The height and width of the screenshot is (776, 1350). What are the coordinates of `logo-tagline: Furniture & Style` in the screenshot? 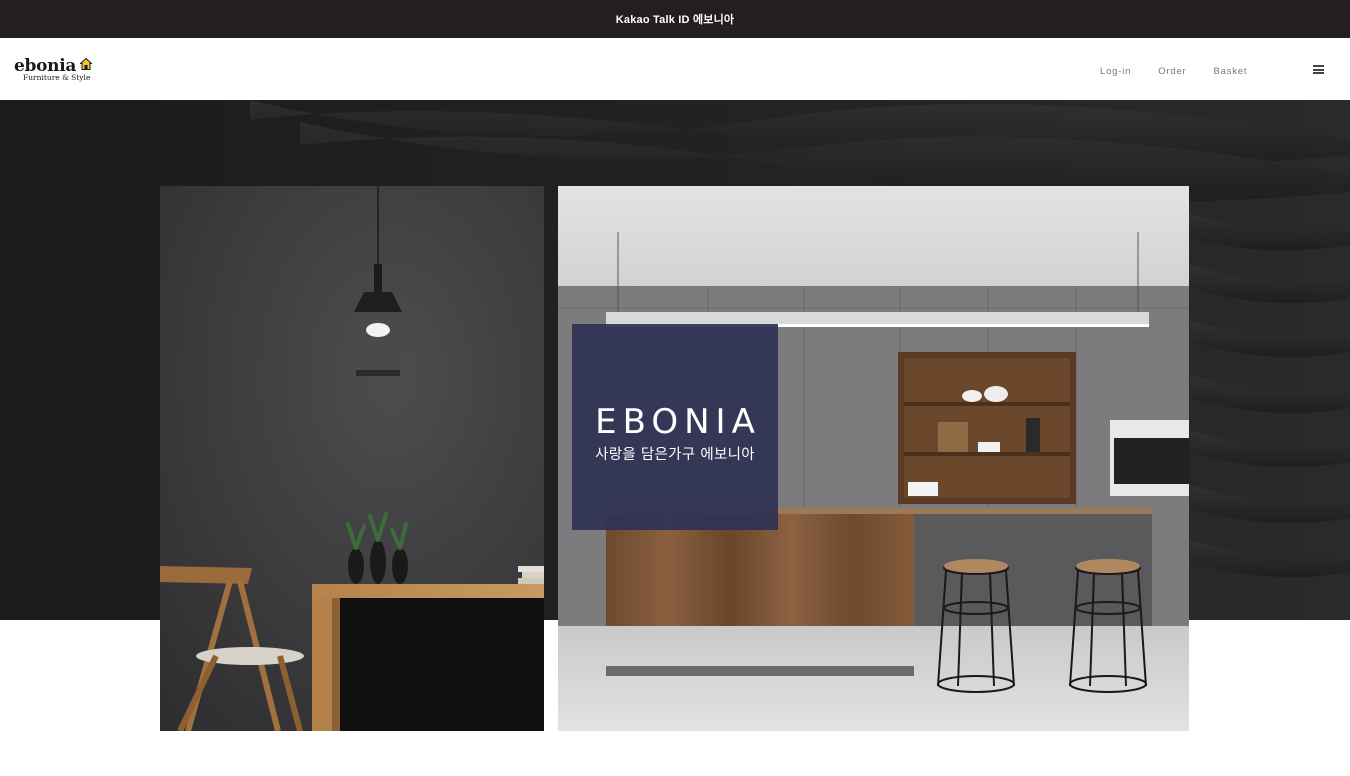 It's located at (57, 77).